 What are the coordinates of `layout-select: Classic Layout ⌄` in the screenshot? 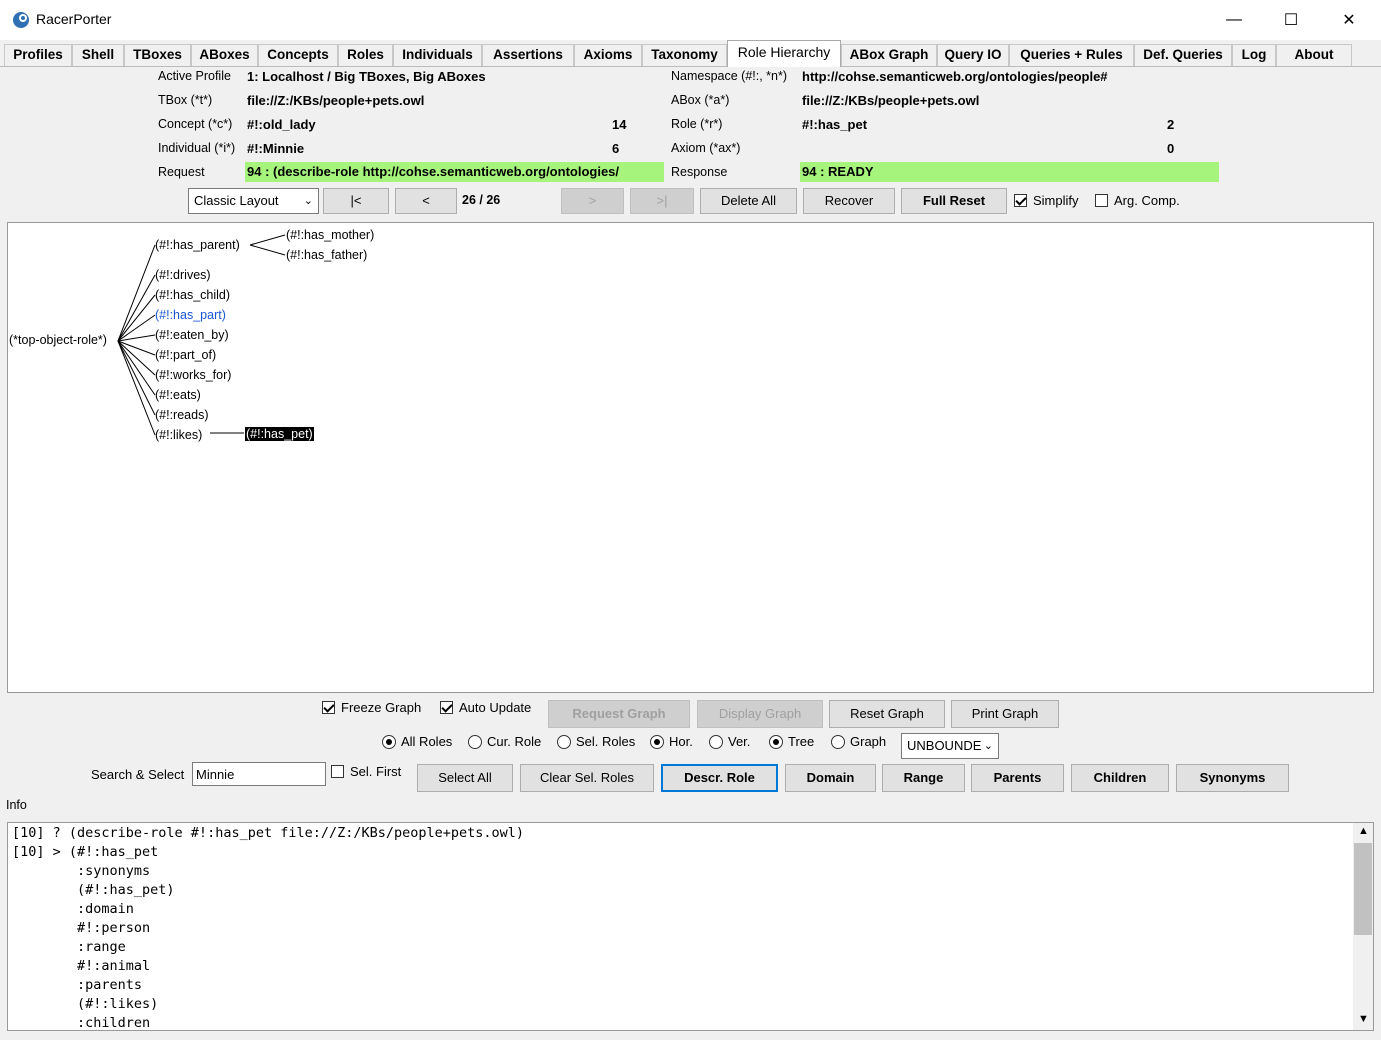 It's located at (253, 201).